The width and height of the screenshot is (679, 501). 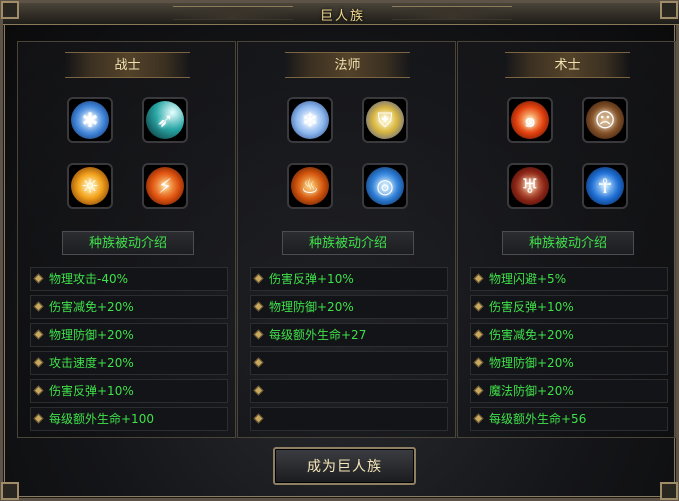 What do you see at coordinates (129, 363) in the screenshot?
I see `stat-row: 攻击速度+20%` at bounding box center [129, 363].